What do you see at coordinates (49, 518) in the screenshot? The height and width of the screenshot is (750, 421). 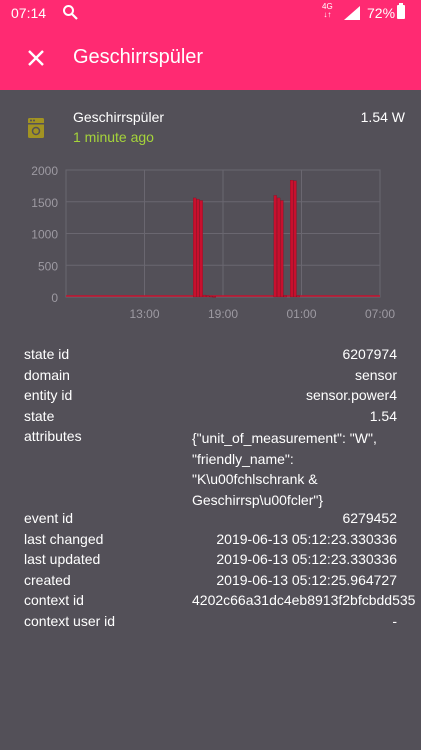 I see `attr-key: event id` at bounding box center [49, 518].